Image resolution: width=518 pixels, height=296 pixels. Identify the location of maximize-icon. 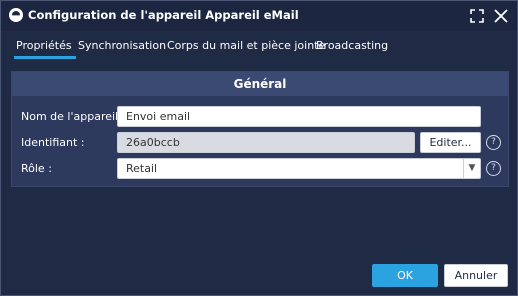
(477, 16).